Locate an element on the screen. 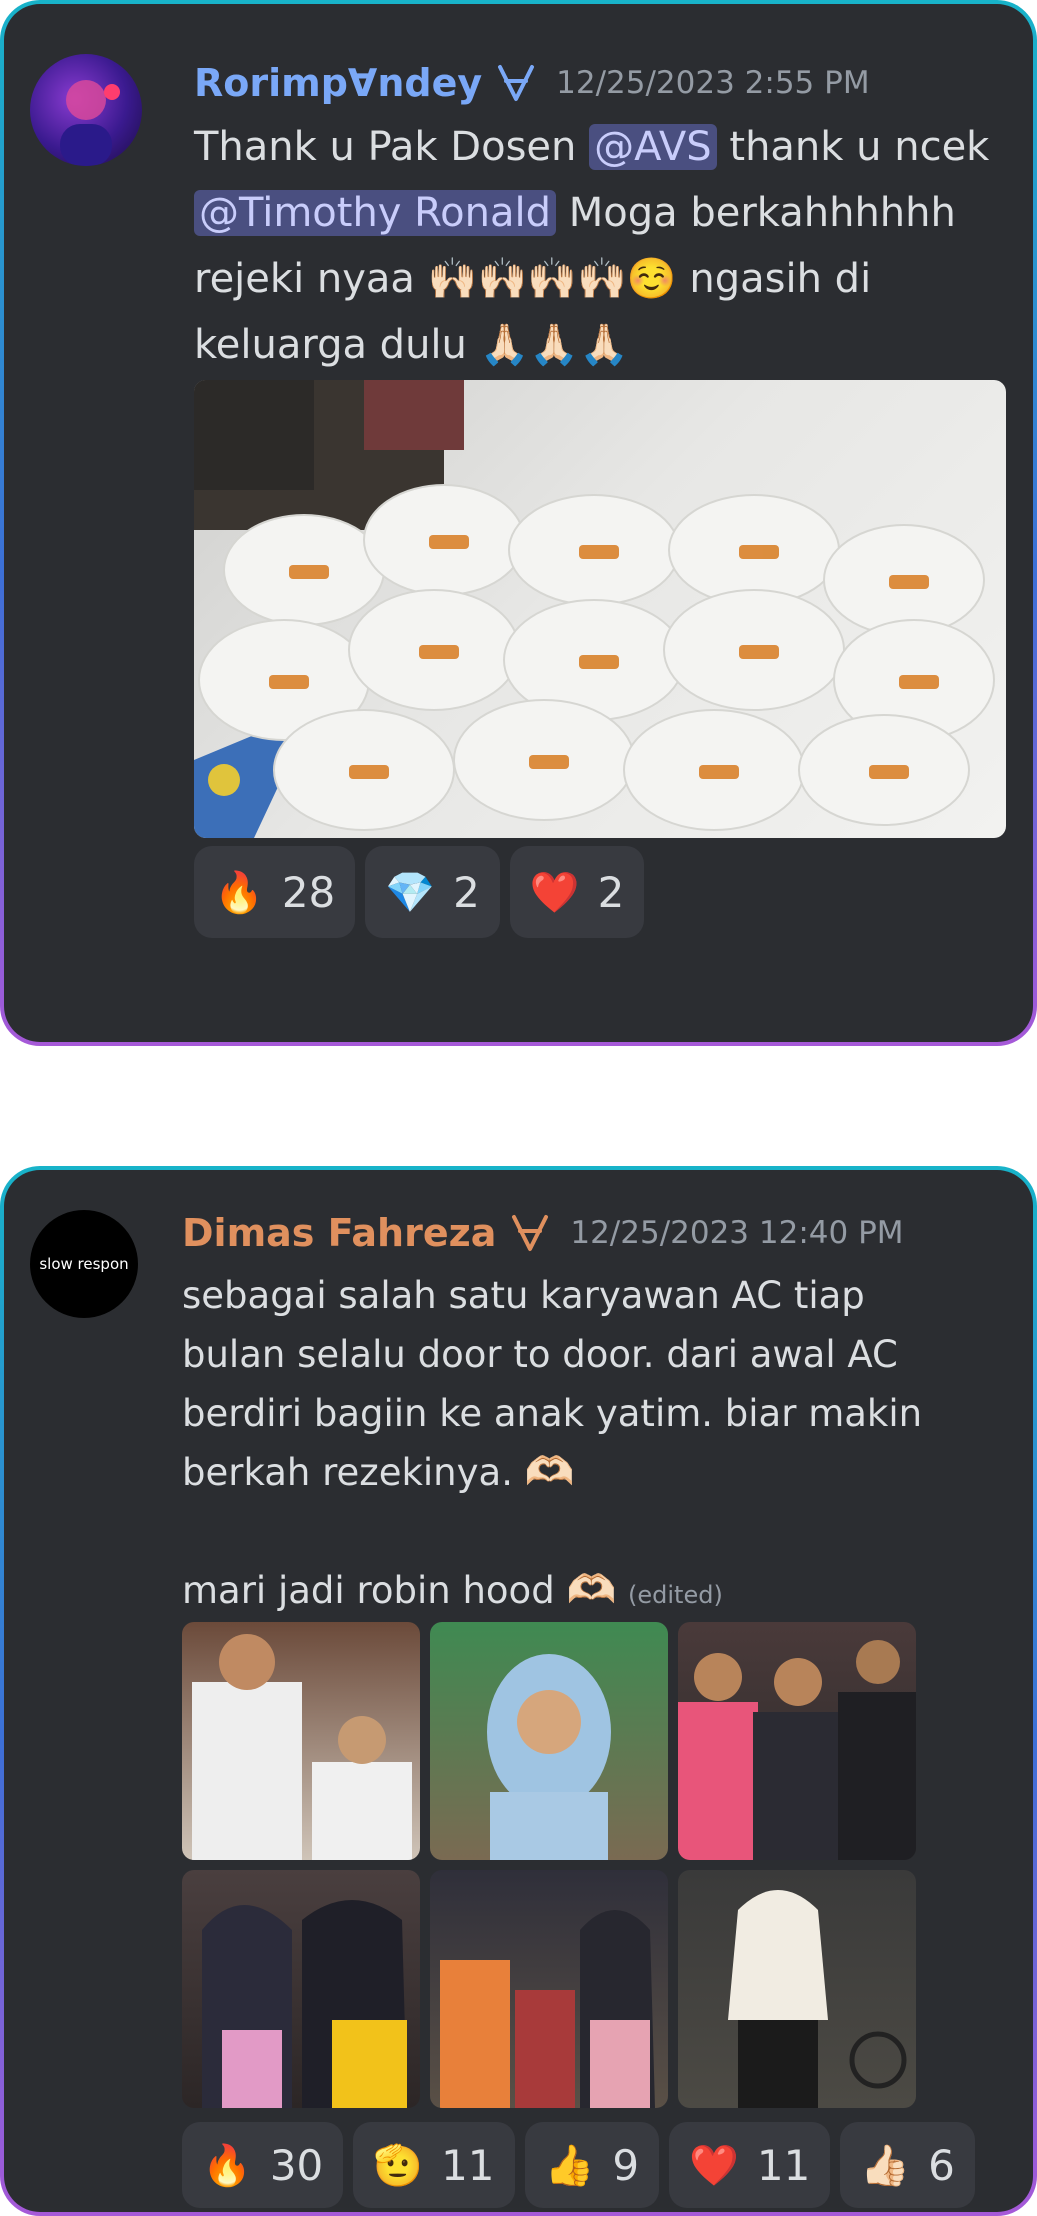 Image resolution: width=1037 pixels, height=2216 pixels. message-header: Rorimp∀ndey 12/25/2023 2:55 PM is located at coordinates (598, 83).